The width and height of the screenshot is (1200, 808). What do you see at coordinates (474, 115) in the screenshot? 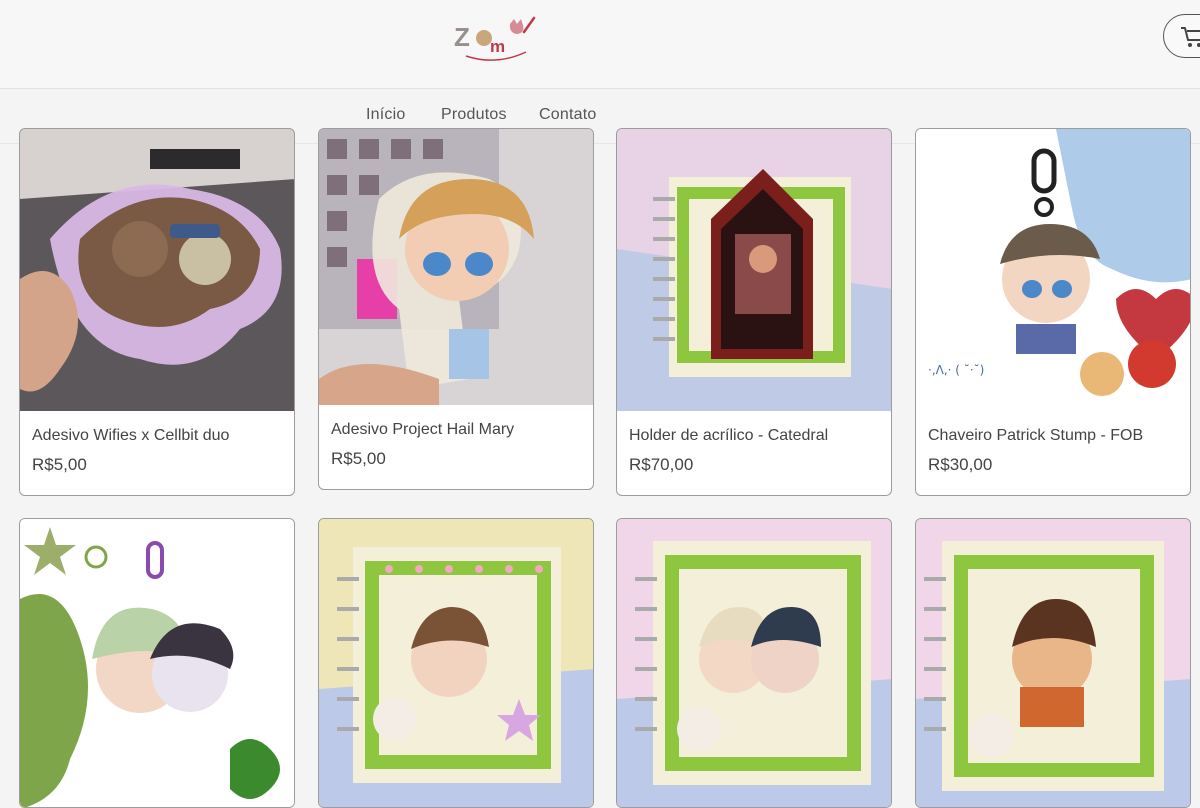
I see `nav-item-produtos: Produtos` at bounding box center [474, 115].